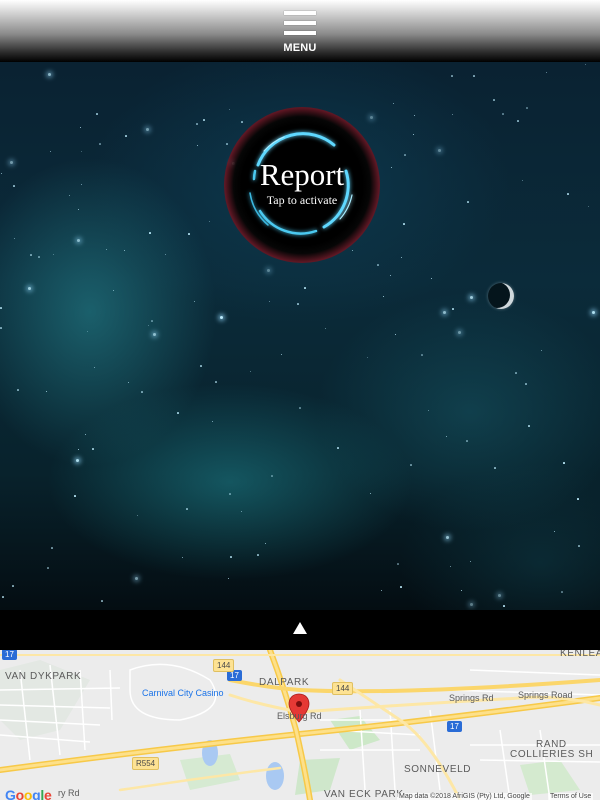 The height and width of the screenshot is (800, 600). What do you see at coordinates (300, 33) in the screenshot?
I see `menu-button: MENU` at bounding box center [300, 33].